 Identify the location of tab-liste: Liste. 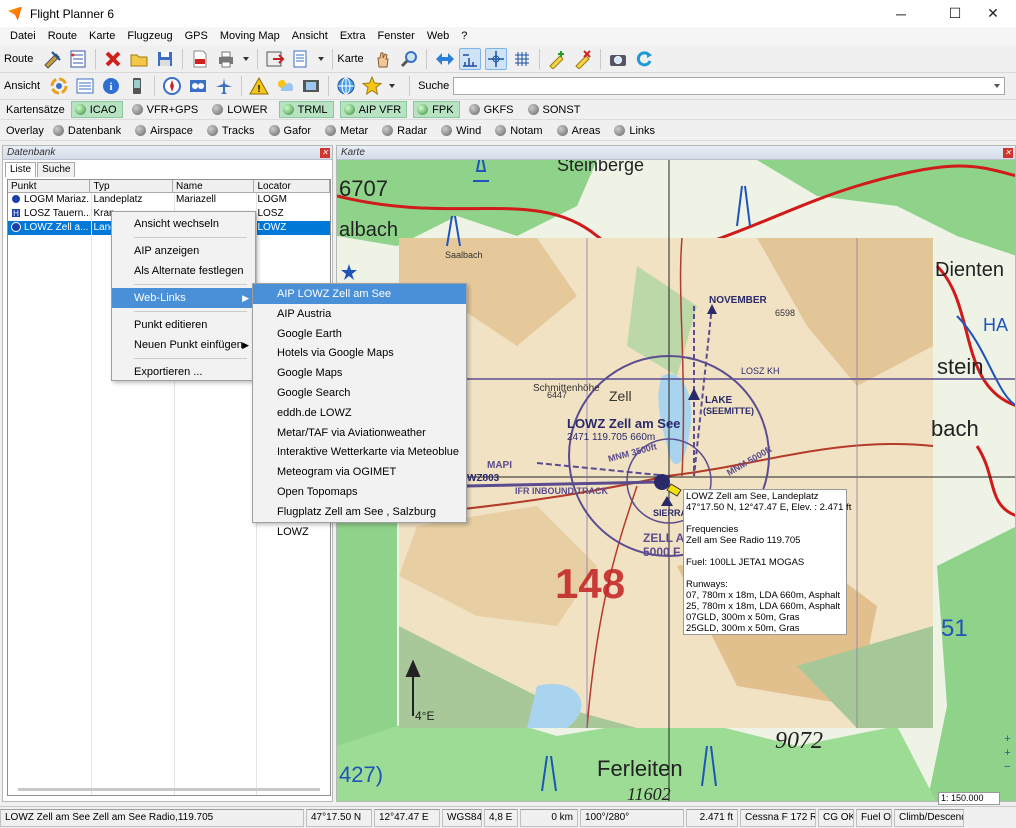
(21, 169).